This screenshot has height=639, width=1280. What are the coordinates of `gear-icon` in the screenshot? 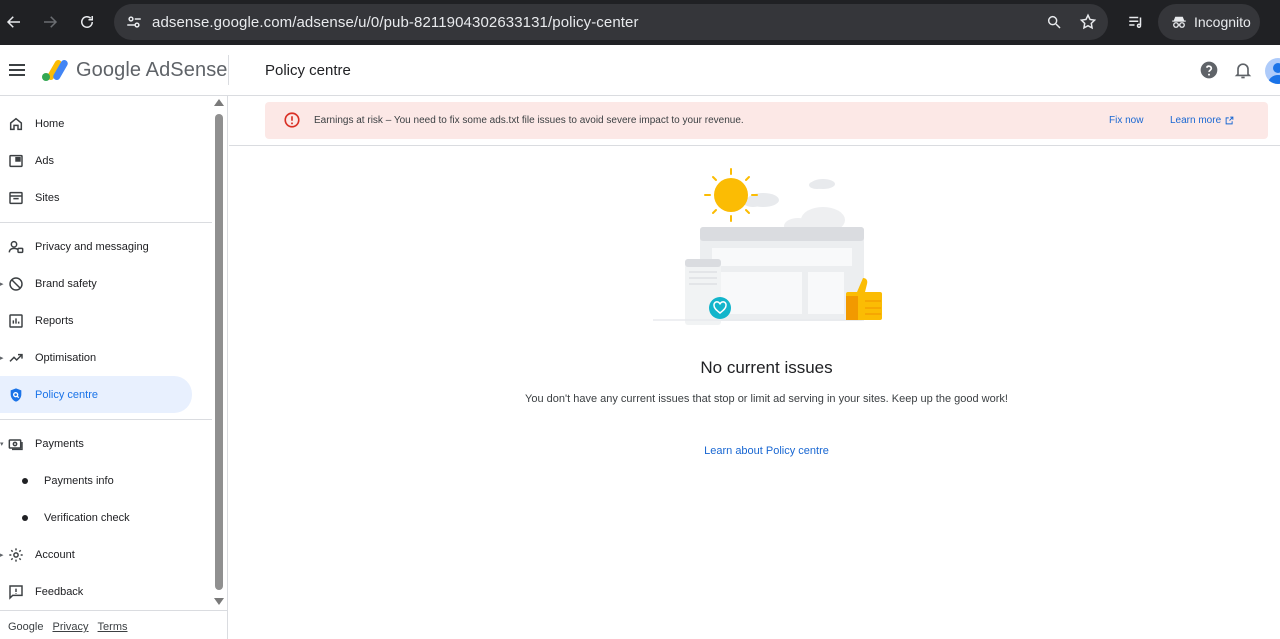 It's located at (16, 555).